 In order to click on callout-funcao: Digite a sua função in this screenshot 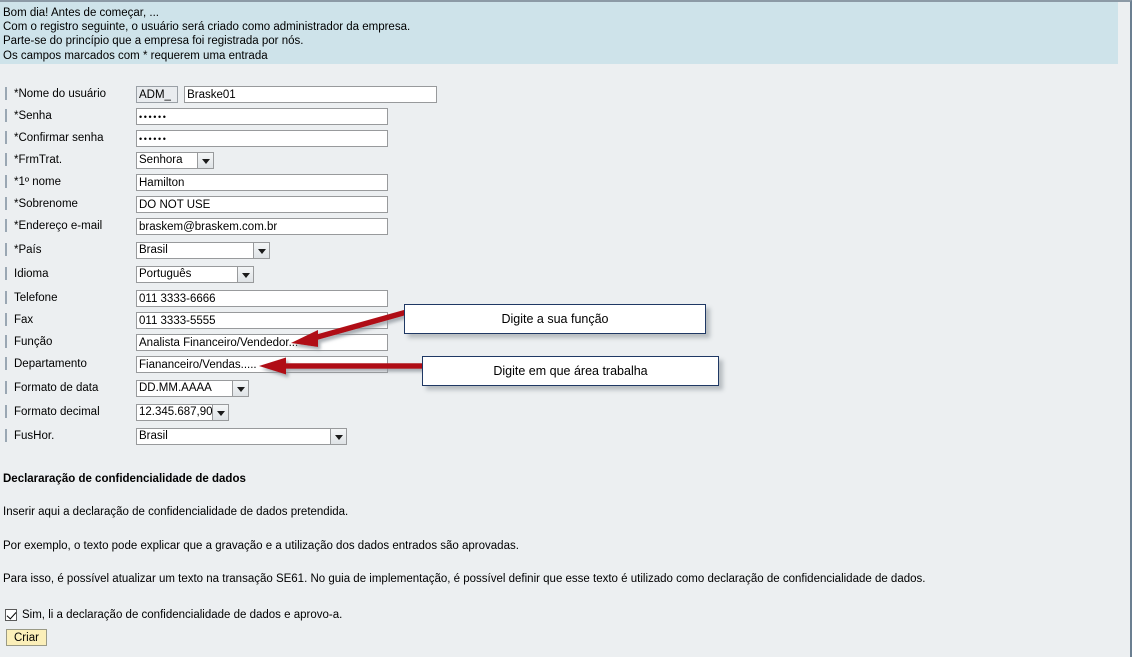, I will do `click(555, 319)`.